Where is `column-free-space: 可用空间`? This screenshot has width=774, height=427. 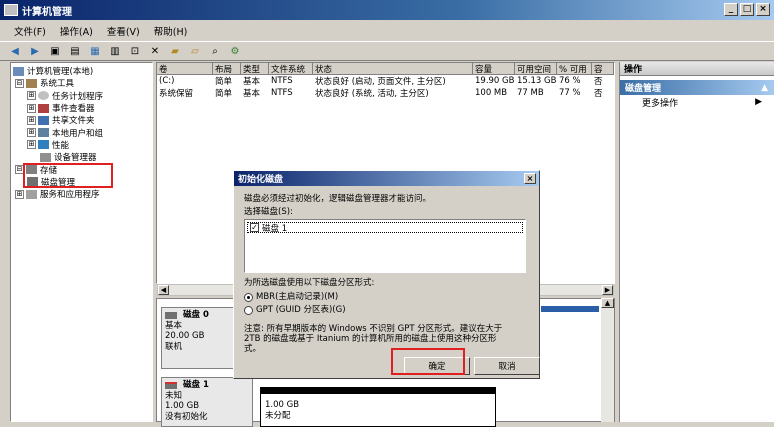
column-free-space: 可用空间 is located at coordinates (536, 69).